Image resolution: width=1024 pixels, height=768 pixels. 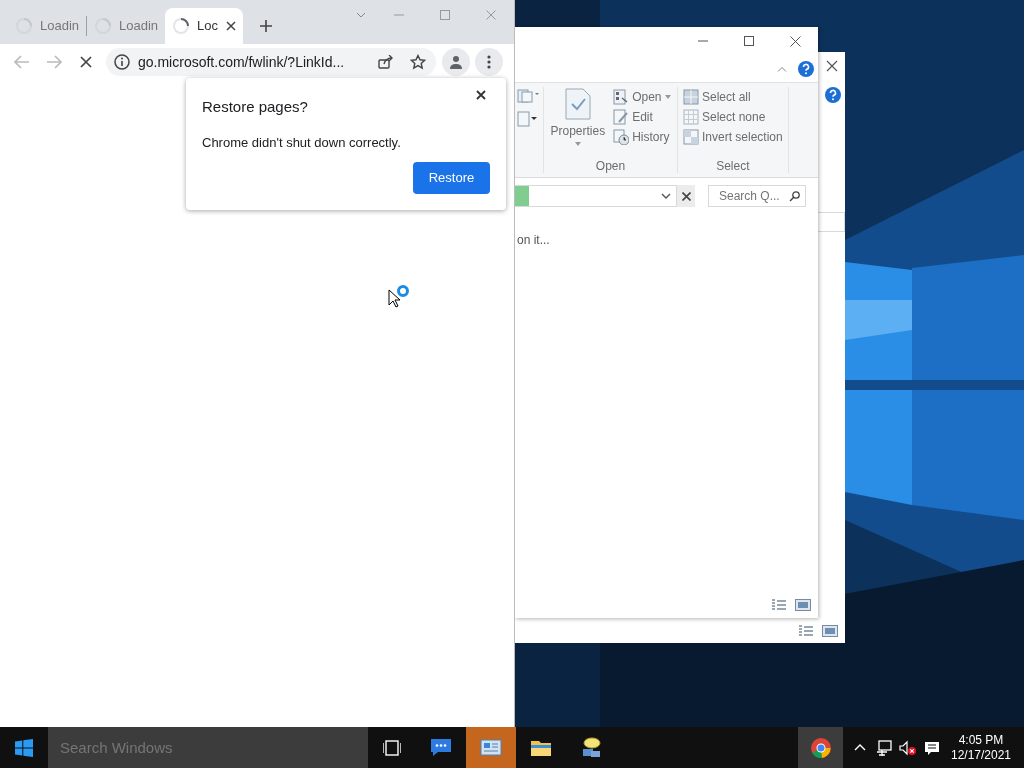 What do you see at coordinates (596, 196) in the screenshot?
I see `address-field` at bounding box center [596, 196].